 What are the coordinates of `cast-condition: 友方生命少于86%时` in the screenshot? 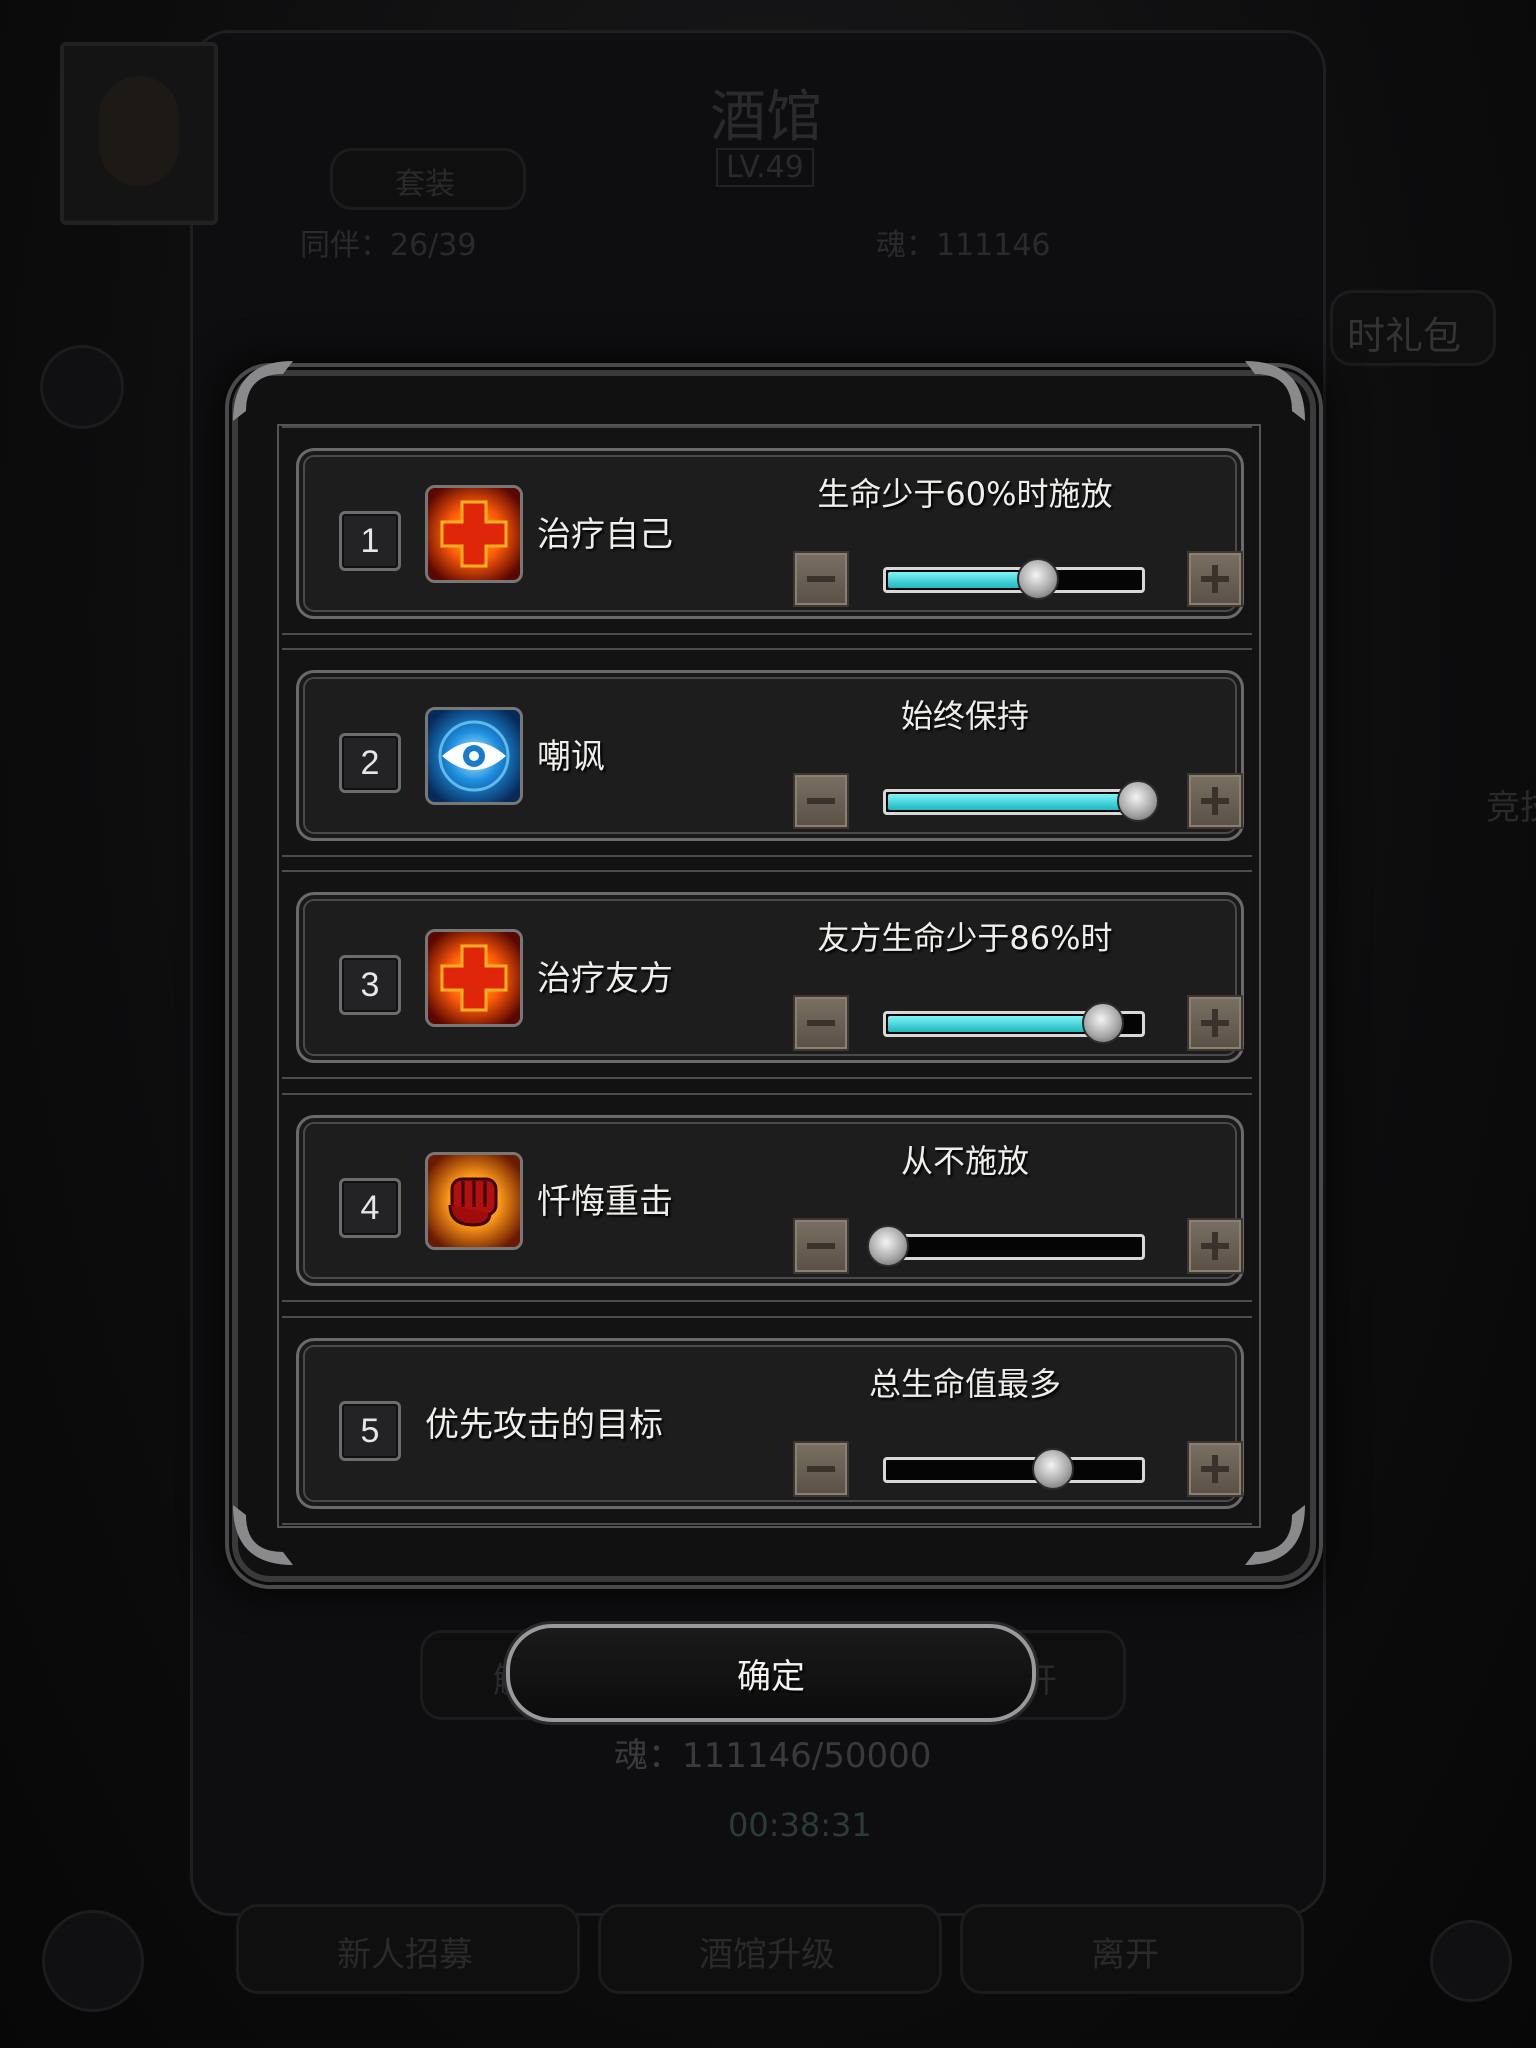 It's located at (965, 938).